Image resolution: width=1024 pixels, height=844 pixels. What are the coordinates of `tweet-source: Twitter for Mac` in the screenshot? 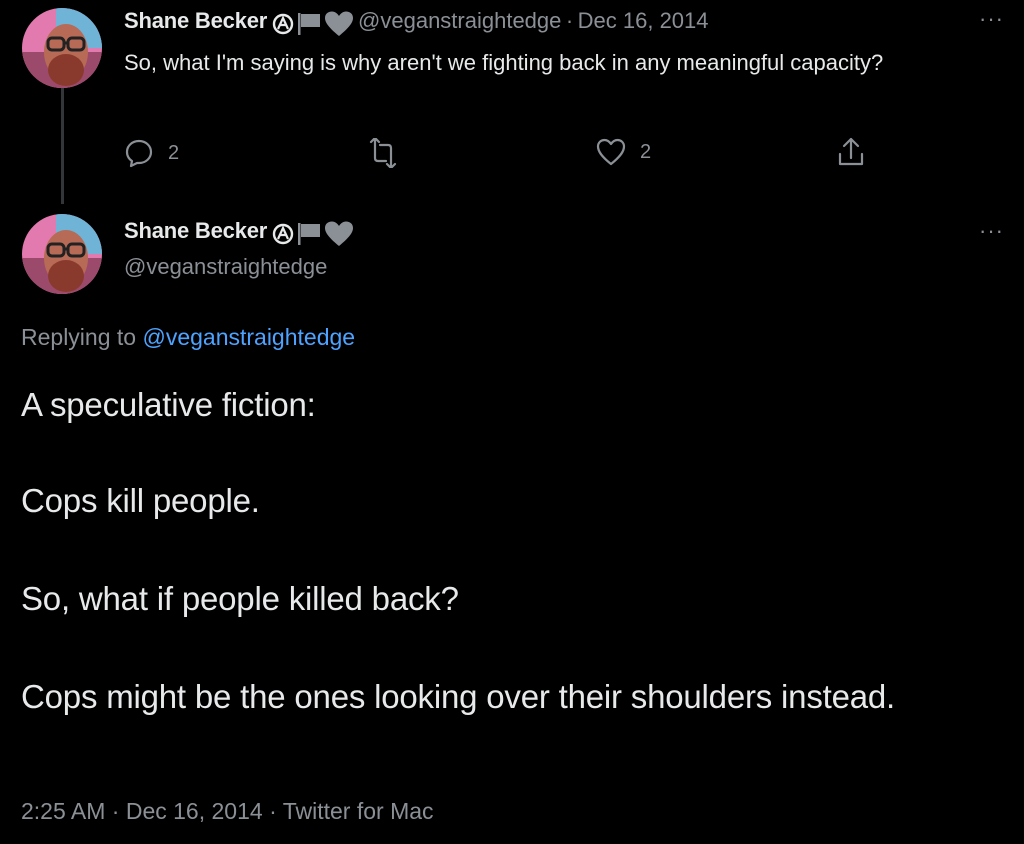 It's located at (358, 811).